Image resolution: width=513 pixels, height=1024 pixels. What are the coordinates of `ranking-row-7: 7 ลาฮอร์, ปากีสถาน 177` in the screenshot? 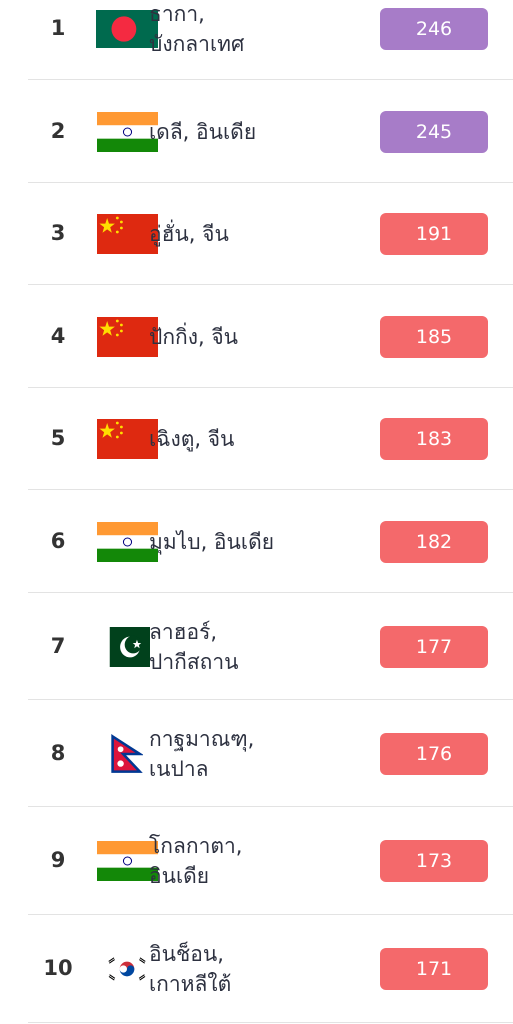 It's located at (270, 646).